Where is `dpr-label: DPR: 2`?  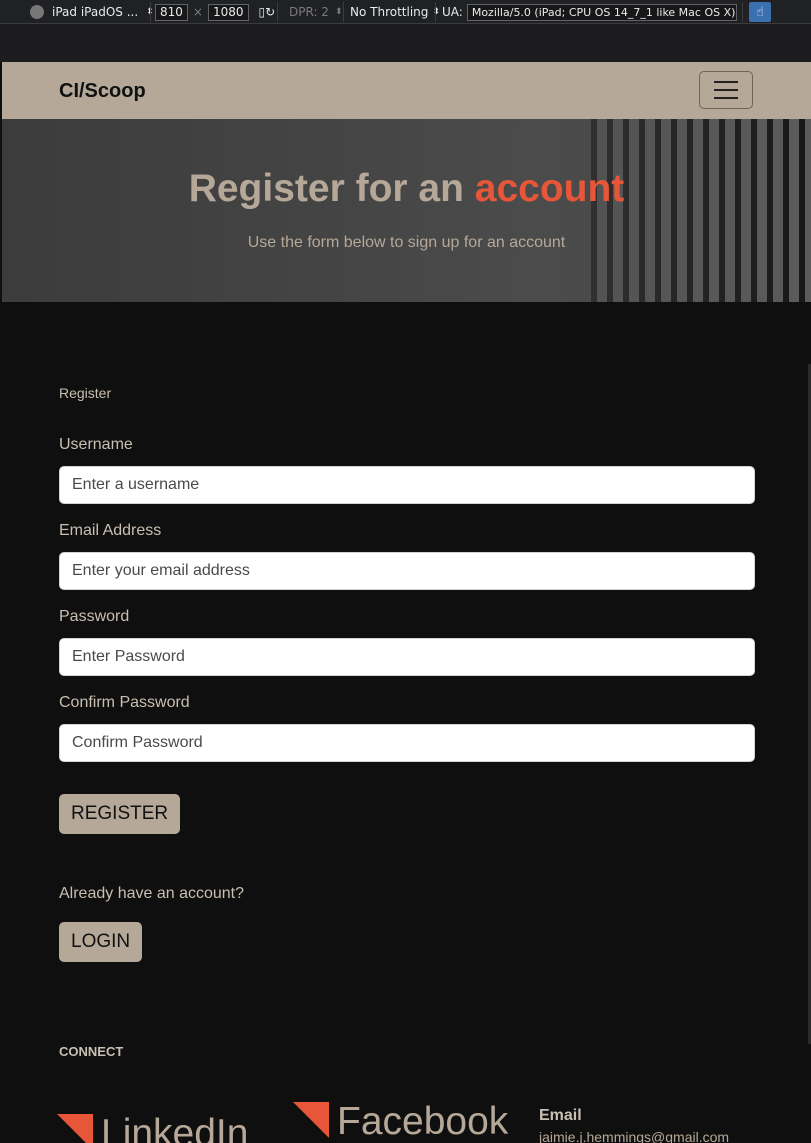 dpr-label: DPR: 2 is located at coordinates (309, 12).